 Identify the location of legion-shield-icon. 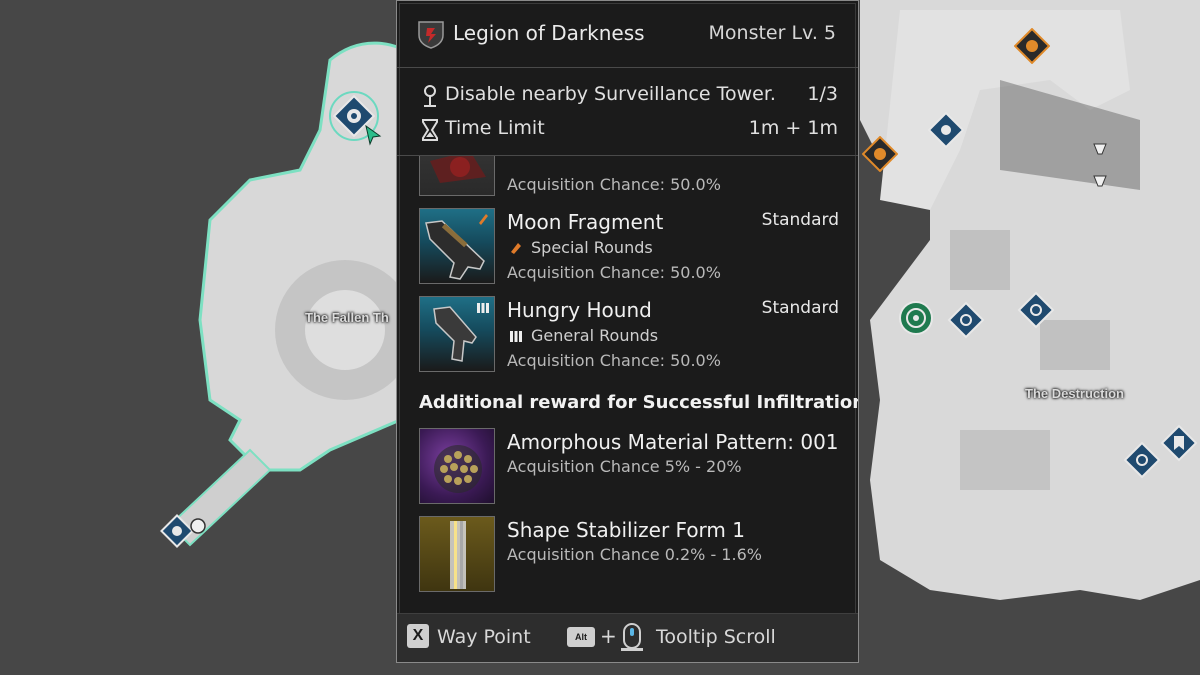
(431, 35).